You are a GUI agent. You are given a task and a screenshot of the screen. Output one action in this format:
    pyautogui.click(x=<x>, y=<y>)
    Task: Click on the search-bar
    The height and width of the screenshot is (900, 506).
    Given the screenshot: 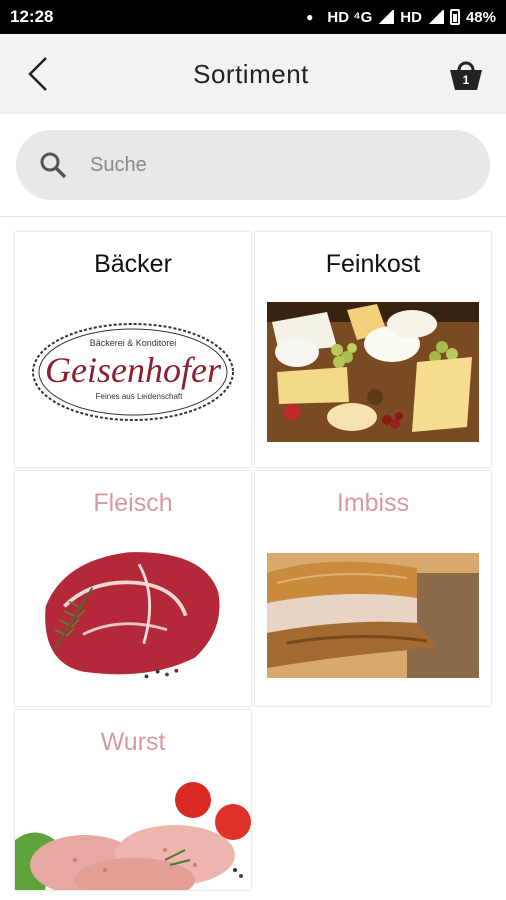 What is the action you would take?
    pyautogui.click(x=253, y=165)
    